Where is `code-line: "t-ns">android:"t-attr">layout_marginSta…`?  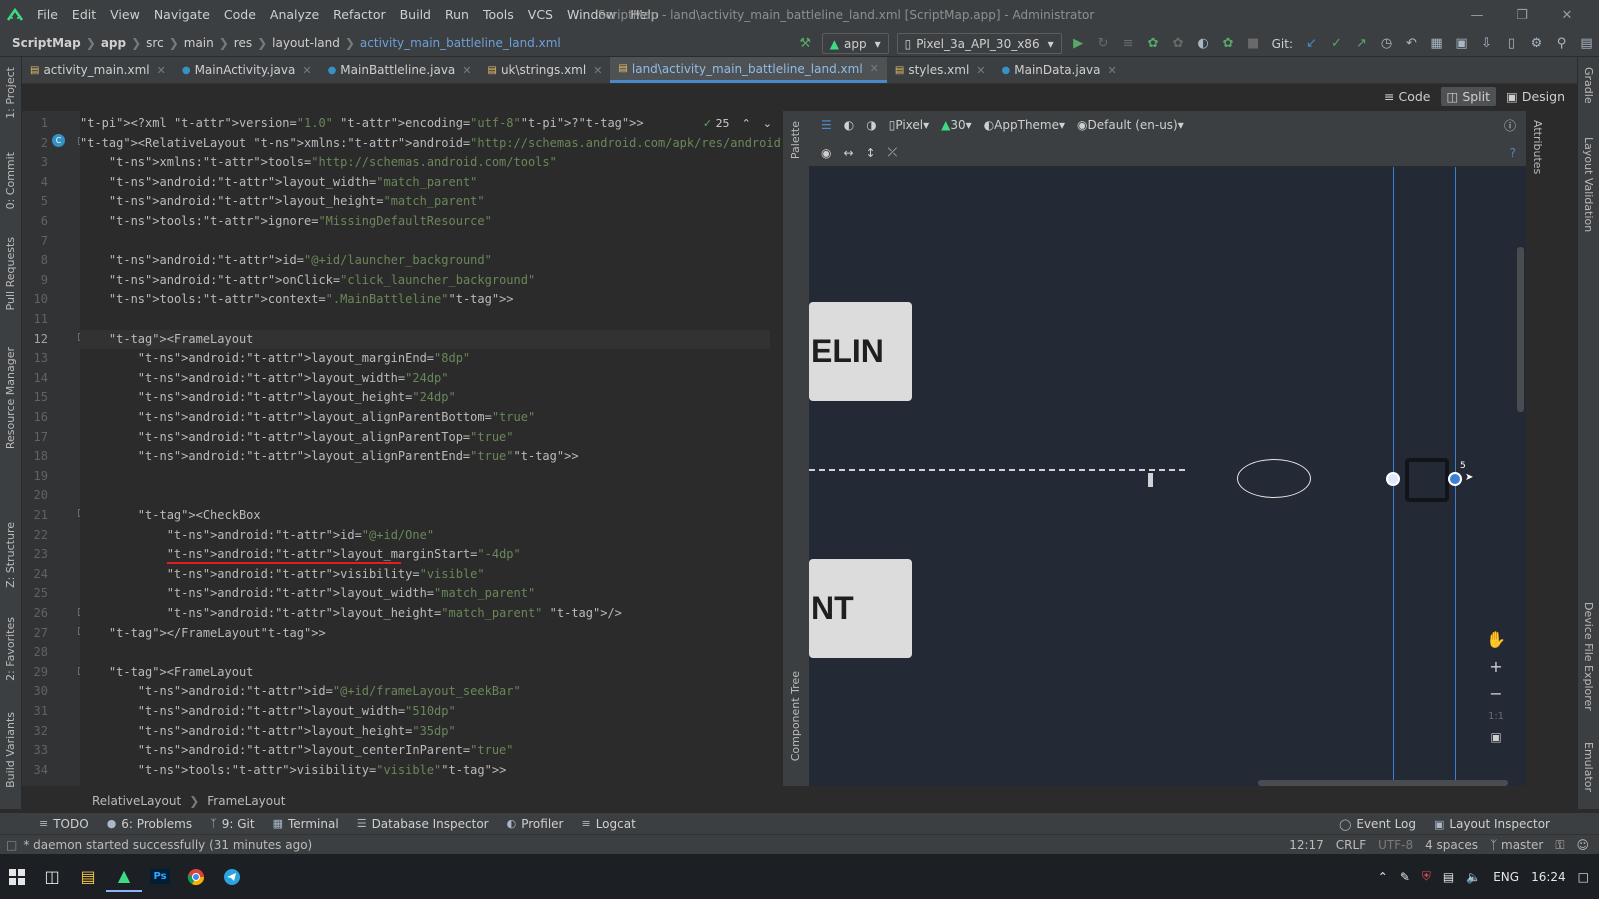 code-line: "t-ns">android:"t-attr">layout_marginSta… is located at coordinates (425, 555).